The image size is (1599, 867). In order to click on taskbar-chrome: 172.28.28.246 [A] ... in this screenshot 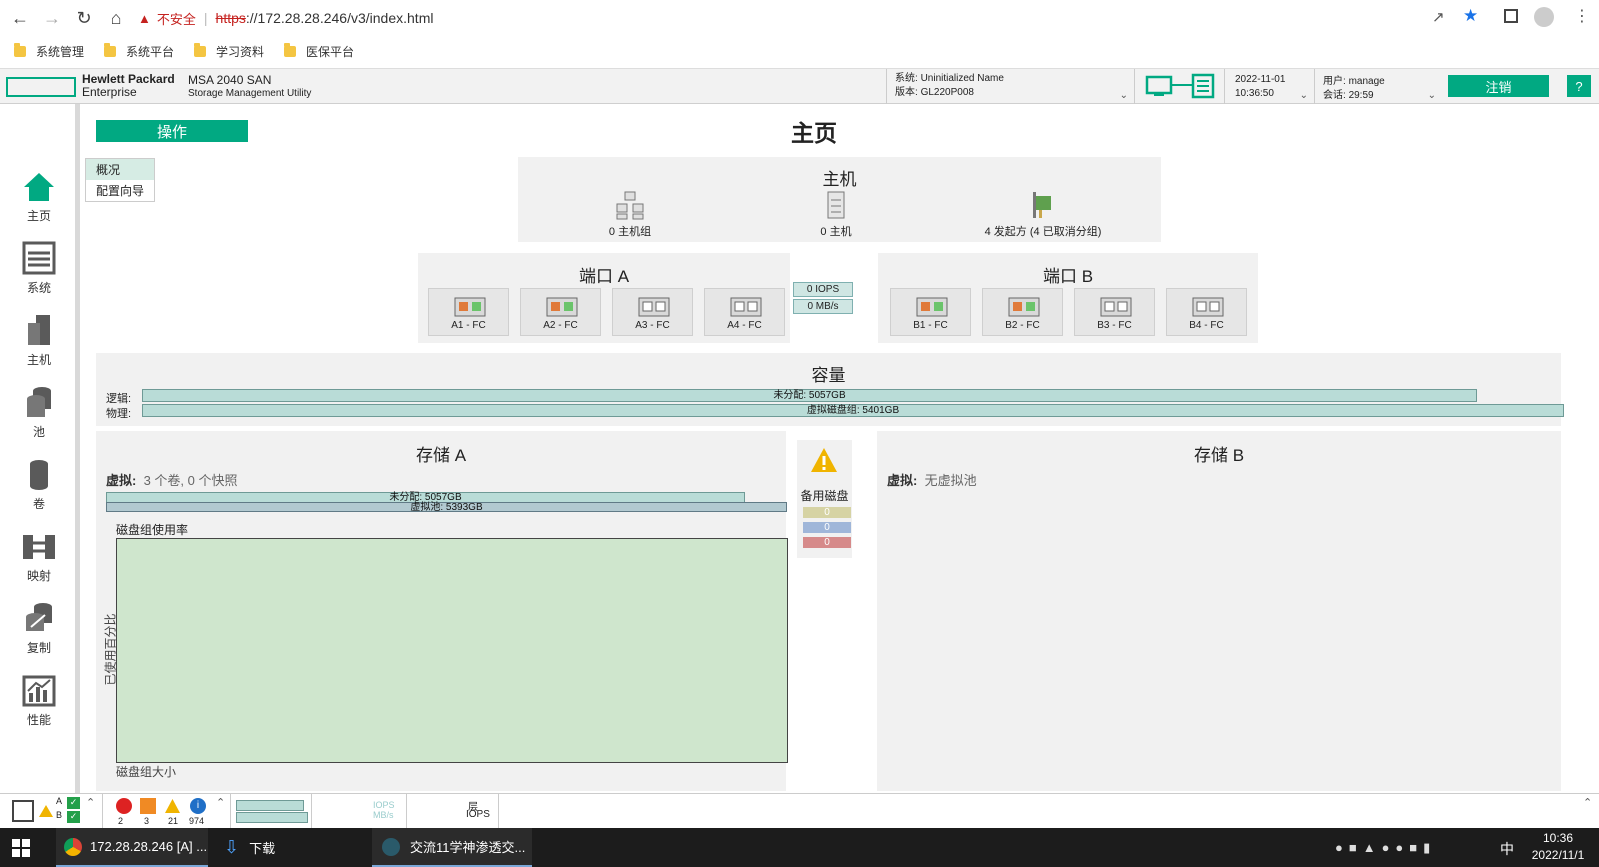, I will do `click(132, 847)`.